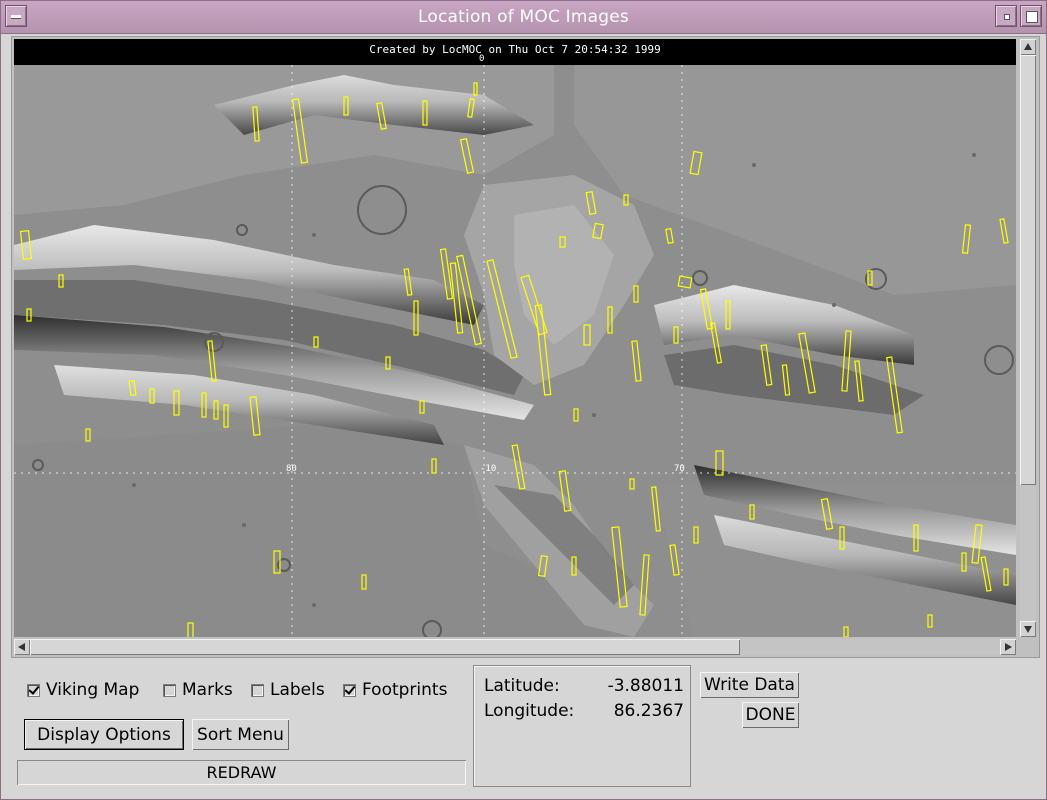 This screenshot has width=1047, height=800. I want to click on write-data-button: Write Data, so click(749, 685).